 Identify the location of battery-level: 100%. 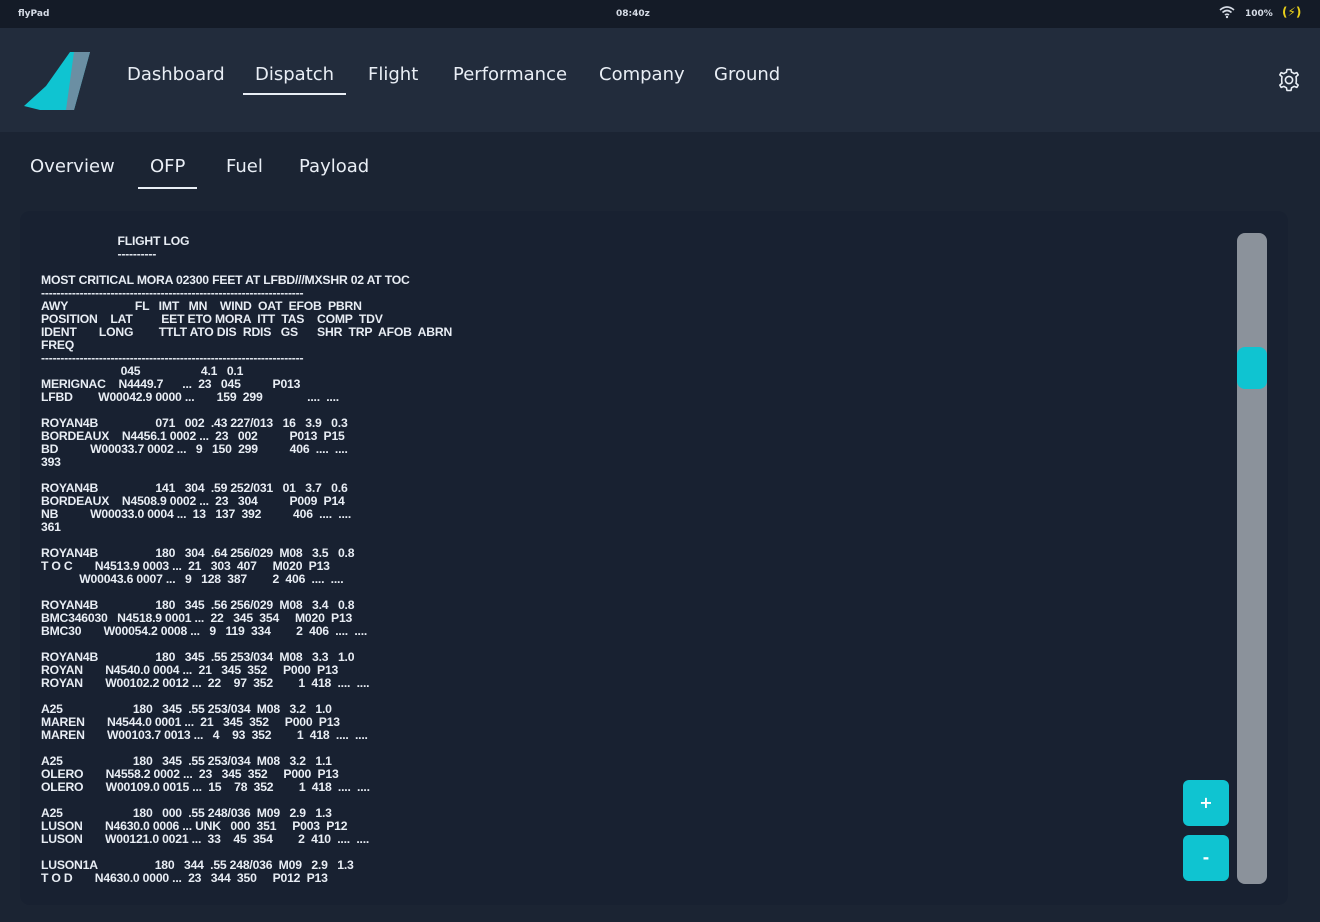
(1259, 14).